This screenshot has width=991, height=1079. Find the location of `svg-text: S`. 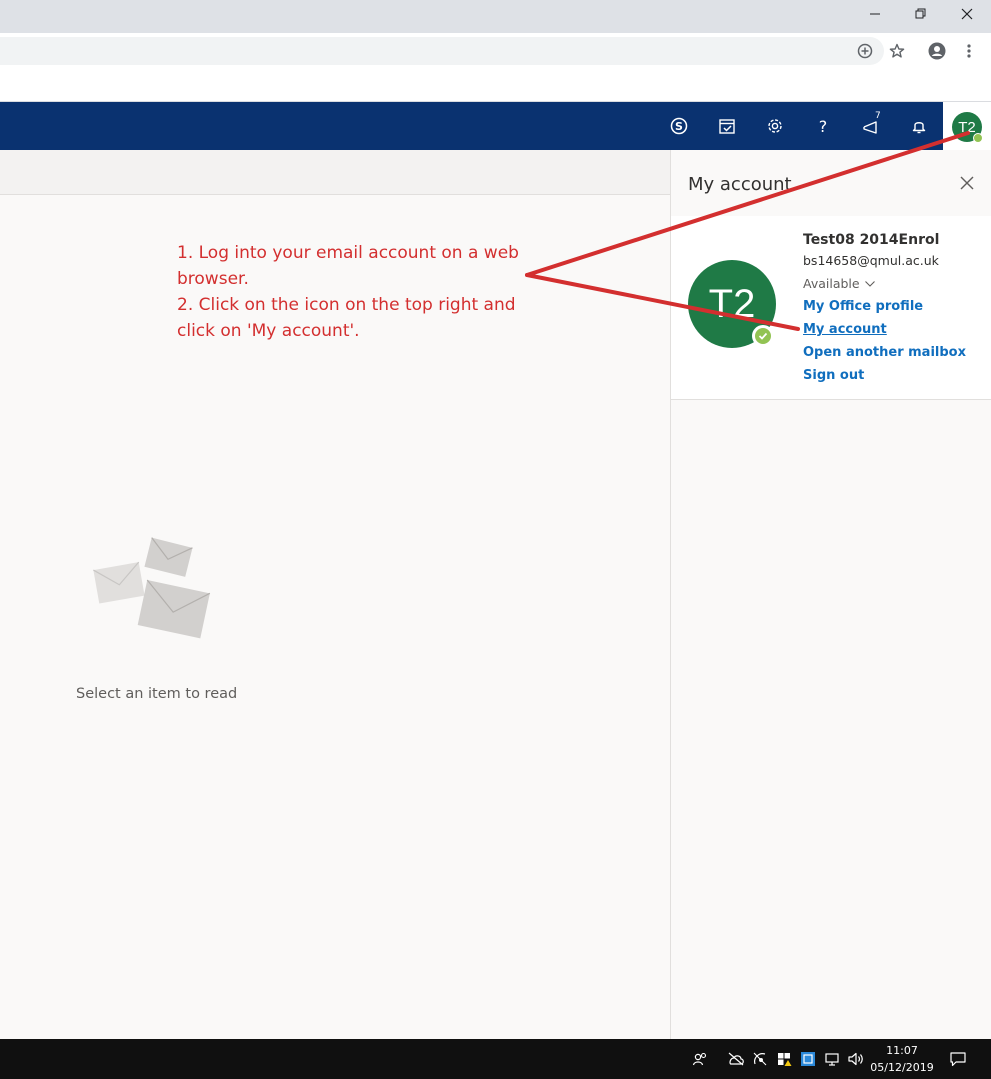

svg-text: S is located at coordinates (679, 126).